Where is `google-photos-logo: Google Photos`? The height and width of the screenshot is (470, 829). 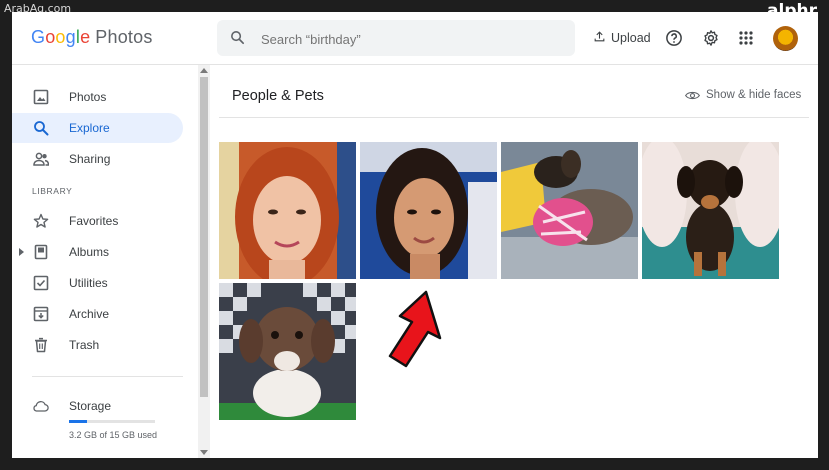 google-photos-logo: Google Photos is located at coordinates (92, 37).